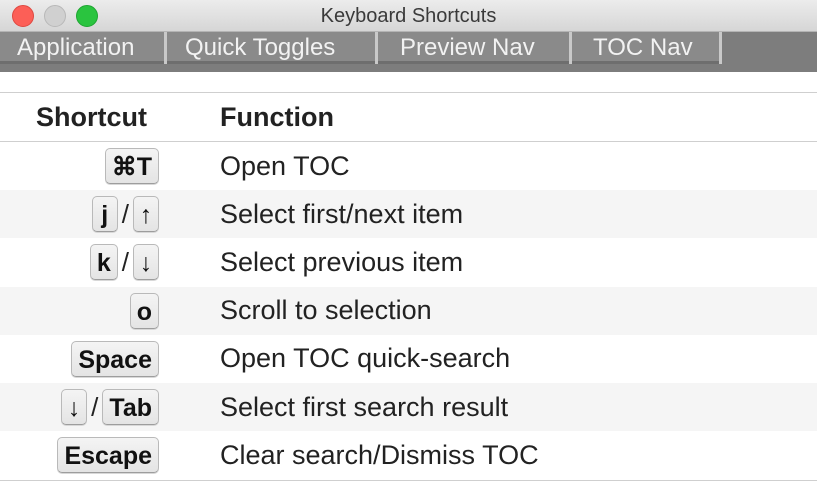  I want to click on shortcut-keys: j / ↑, so click(80, 214).